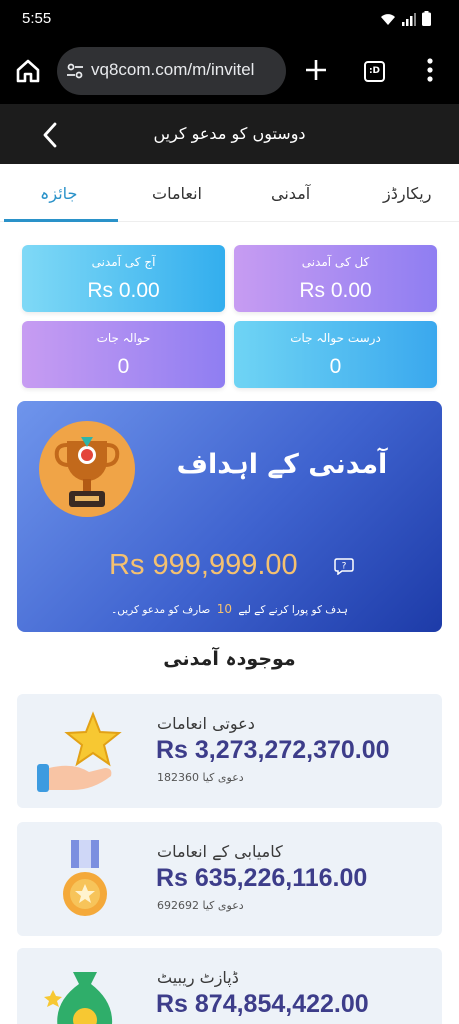 The width and height of the screenshot is (459, 1024). What do you see at coordinates (229, 19) in the screenshot?
I see `status-bar: 5:55` at bounding box center [229, 19].